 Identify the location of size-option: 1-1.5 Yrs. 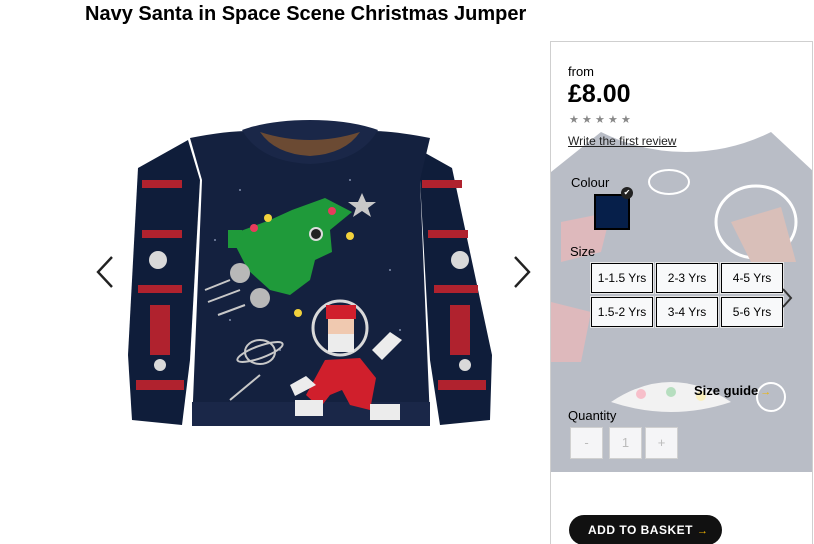
(622, 278).